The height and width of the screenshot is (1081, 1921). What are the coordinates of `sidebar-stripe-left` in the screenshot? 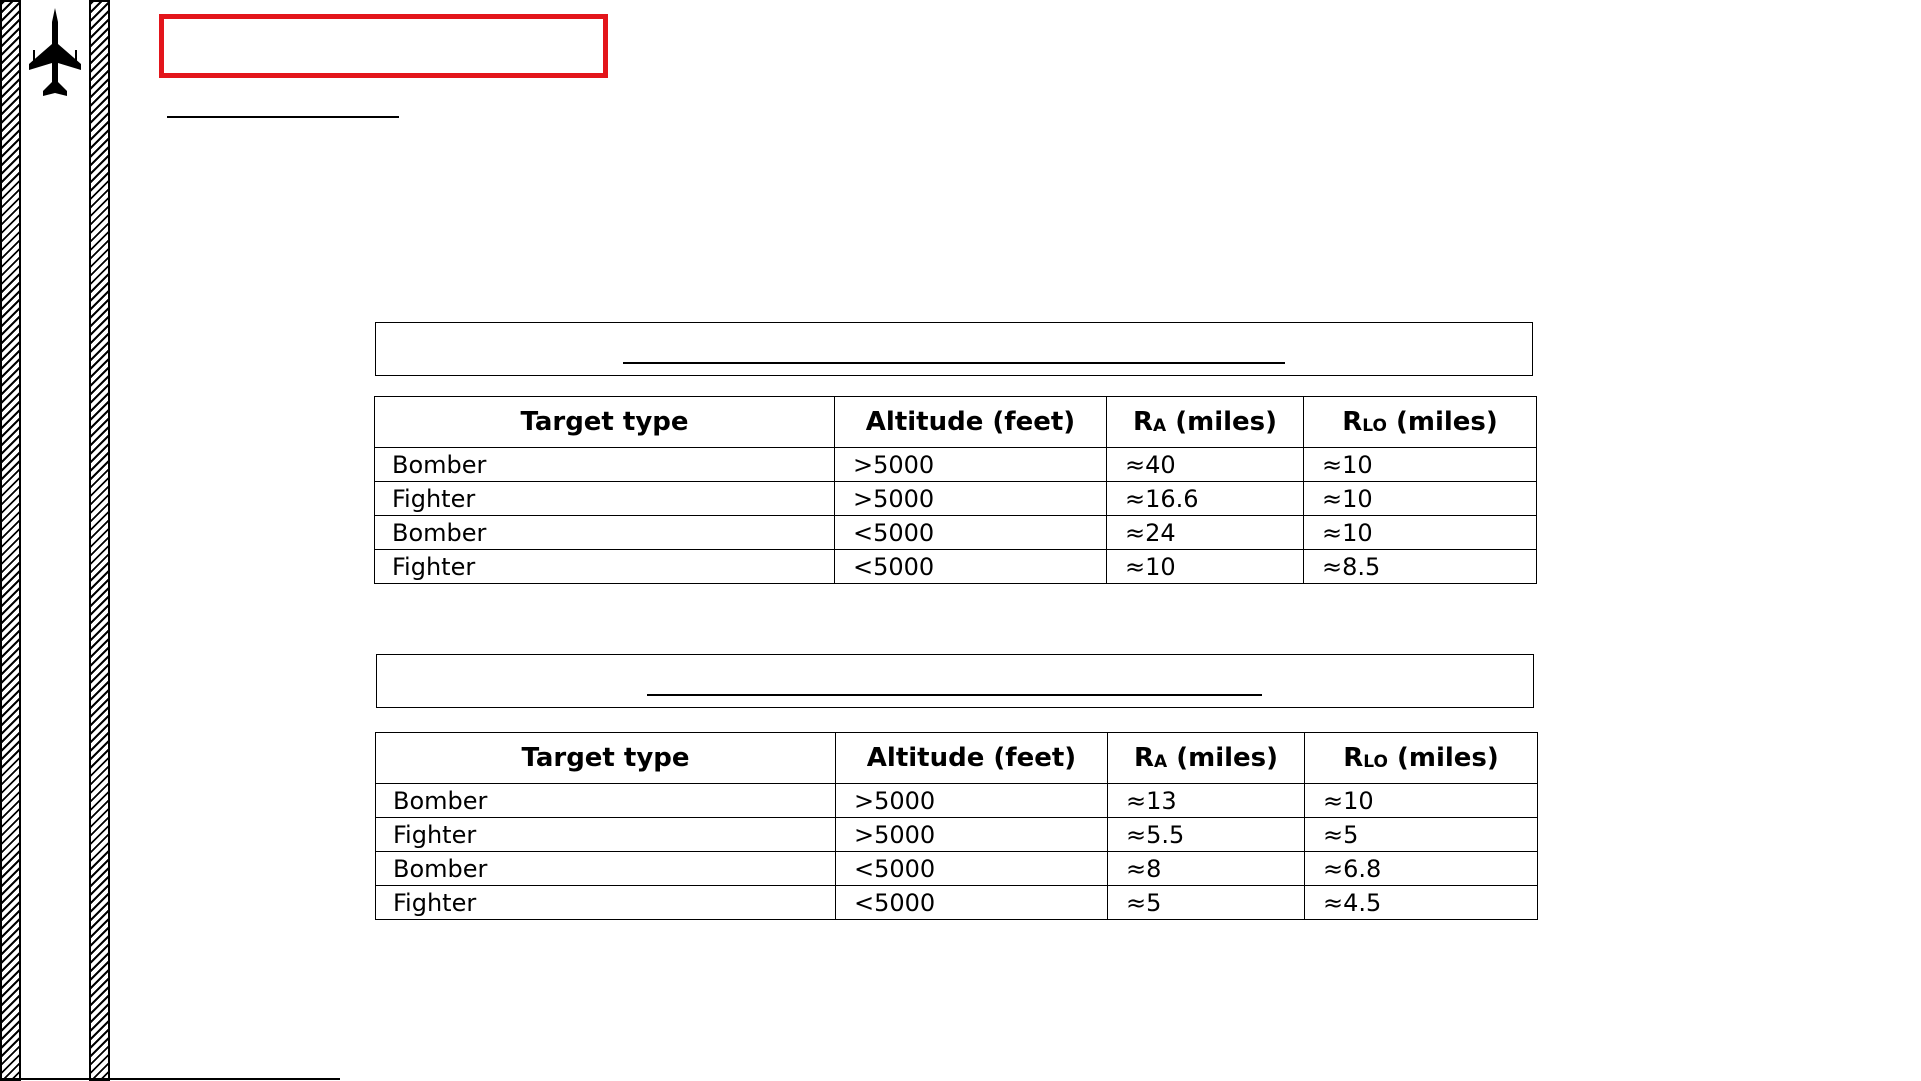 It's located at (10, 540).